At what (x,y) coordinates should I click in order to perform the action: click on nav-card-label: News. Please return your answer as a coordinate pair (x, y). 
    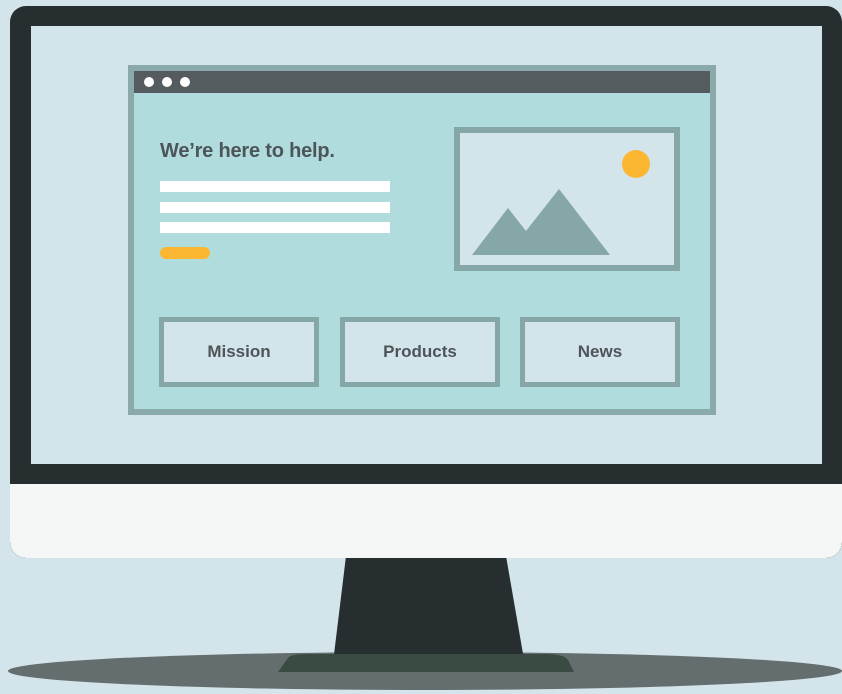
    Looking at the image, I should click on (600, 351).